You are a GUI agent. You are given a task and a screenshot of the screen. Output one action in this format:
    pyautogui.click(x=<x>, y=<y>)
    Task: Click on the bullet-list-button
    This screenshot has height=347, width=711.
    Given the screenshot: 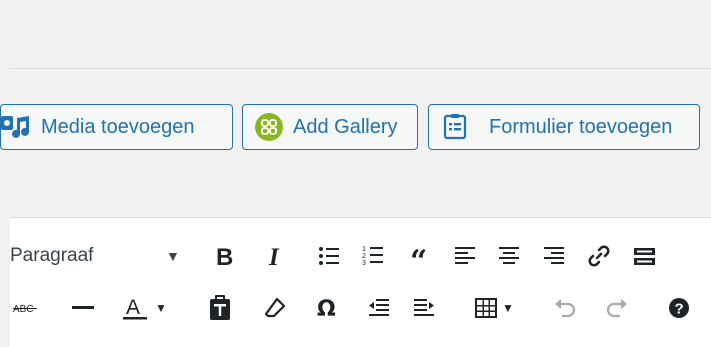 What is the action you would take?
    pyautogui.click(x=329, y=256)
    